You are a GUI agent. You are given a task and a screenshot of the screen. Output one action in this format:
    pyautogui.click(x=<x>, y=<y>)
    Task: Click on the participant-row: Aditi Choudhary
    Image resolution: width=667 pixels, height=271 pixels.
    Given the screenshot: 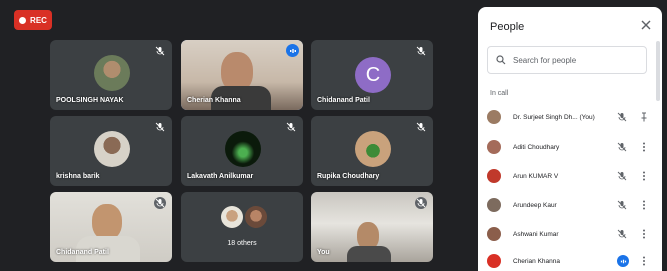 What is the action you would take?
    pyautogui.click(x=569, y=147)
    